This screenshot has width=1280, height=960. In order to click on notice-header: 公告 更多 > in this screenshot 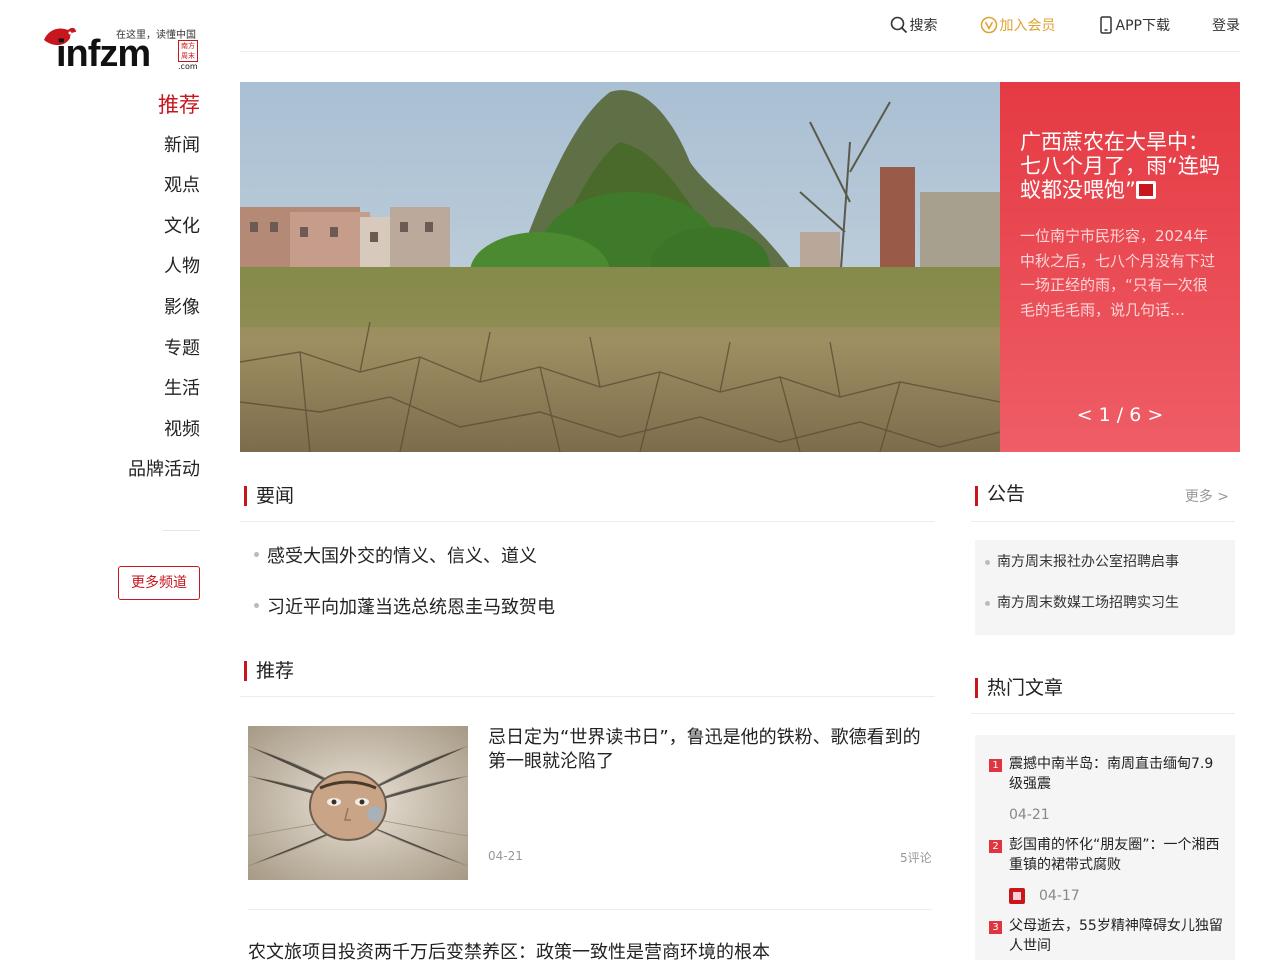, I will do `click(1103, 502)`.